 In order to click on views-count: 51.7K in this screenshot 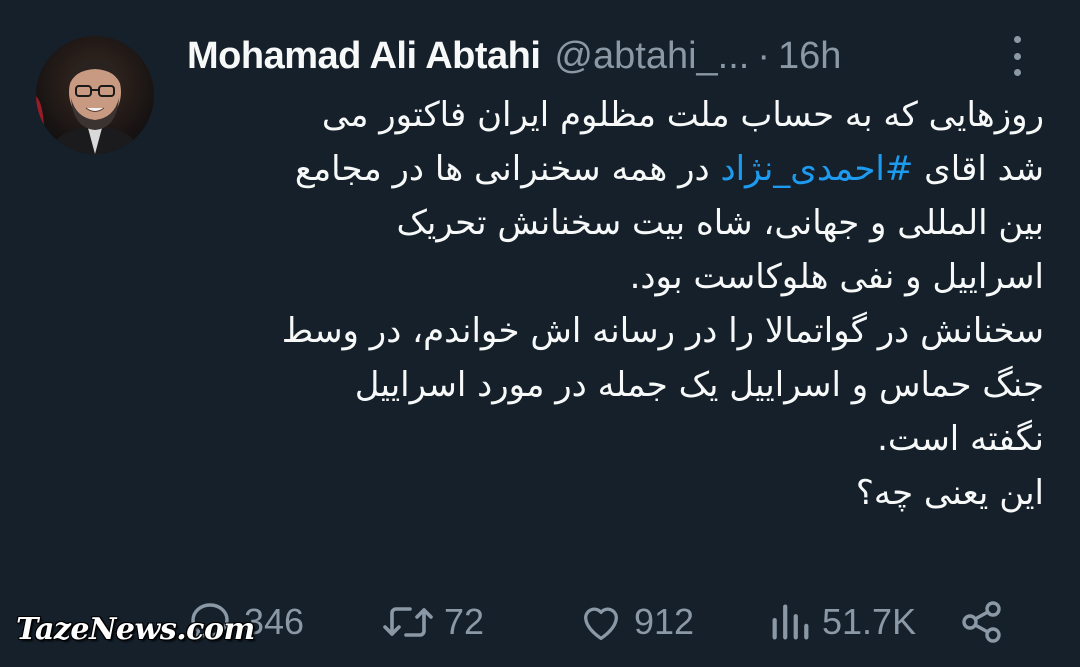, I will do `click(869, 621)`.